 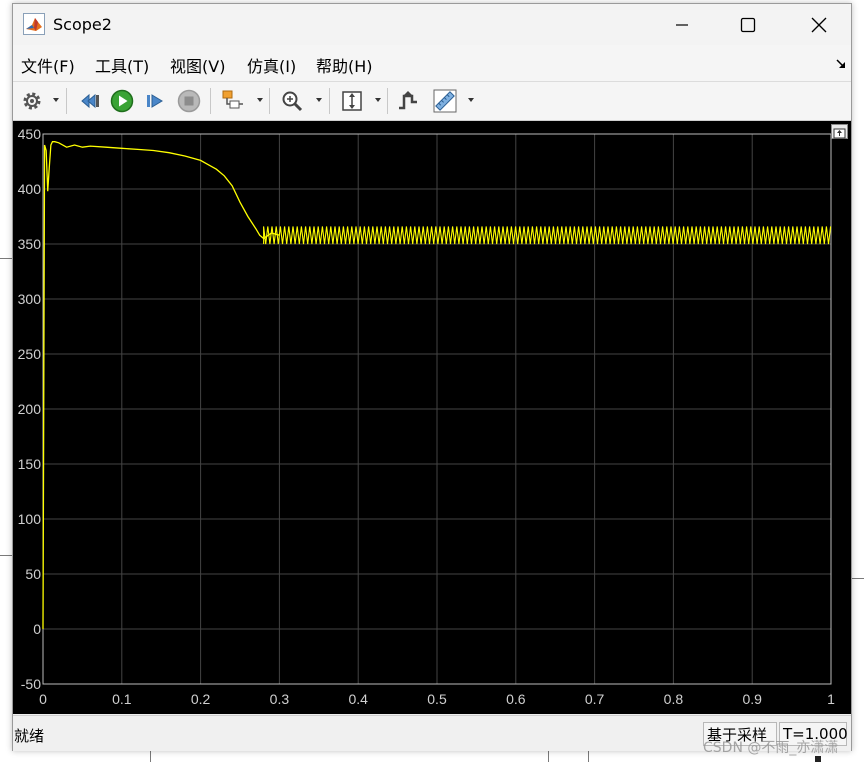 What do you see at coordinates (34, 24) in the screenshot?
I see `matlab-icon` at bounding box center [34, 24].